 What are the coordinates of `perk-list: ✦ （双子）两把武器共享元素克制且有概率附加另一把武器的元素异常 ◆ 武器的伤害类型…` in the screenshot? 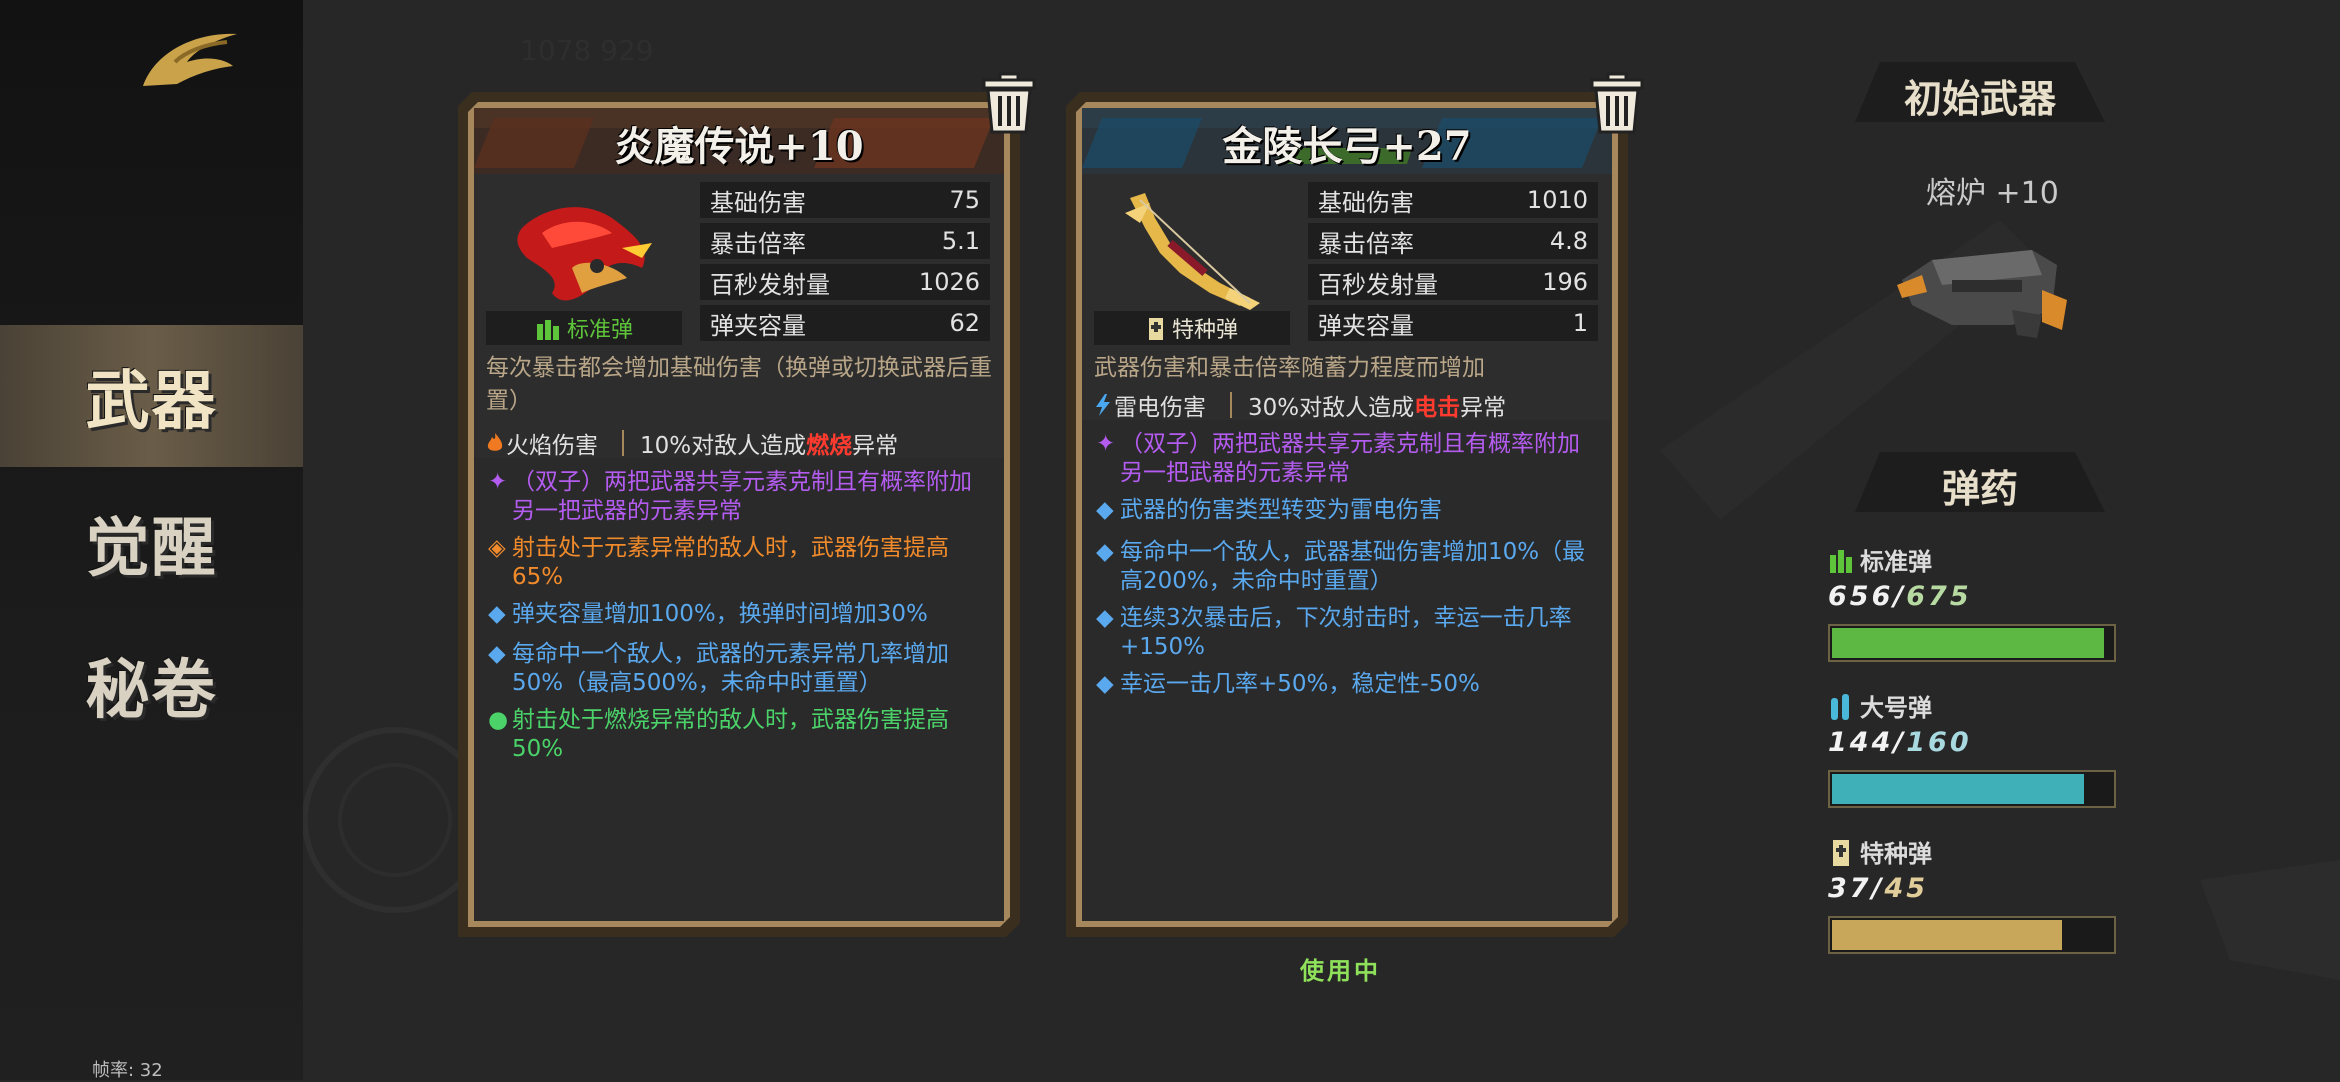 It's located at (1347, 670).